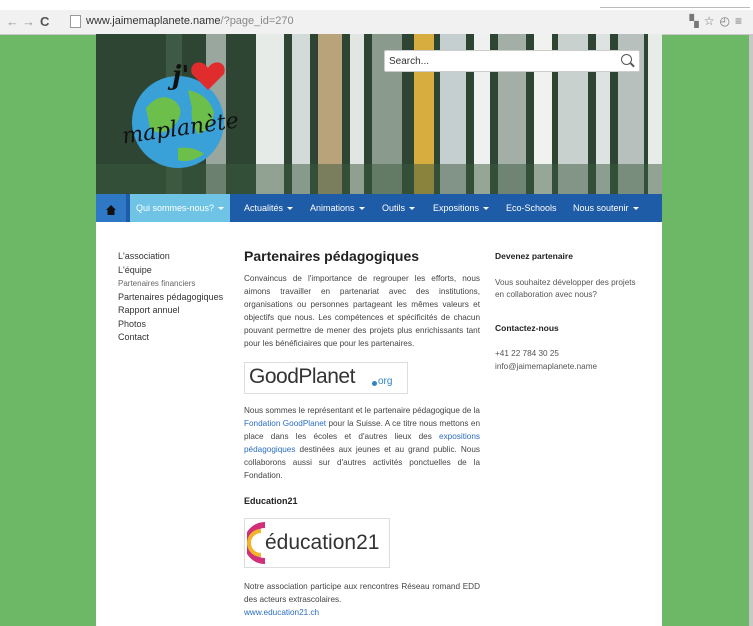  I want to click on search-input, so click(497, 61).